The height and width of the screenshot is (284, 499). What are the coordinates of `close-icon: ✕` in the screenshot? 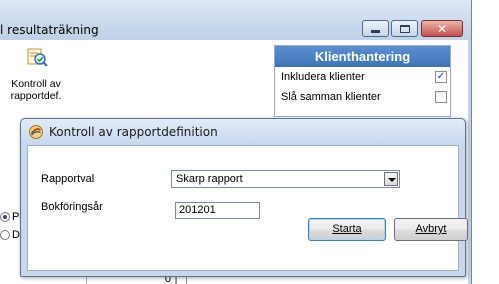 It's located at (442, 28).